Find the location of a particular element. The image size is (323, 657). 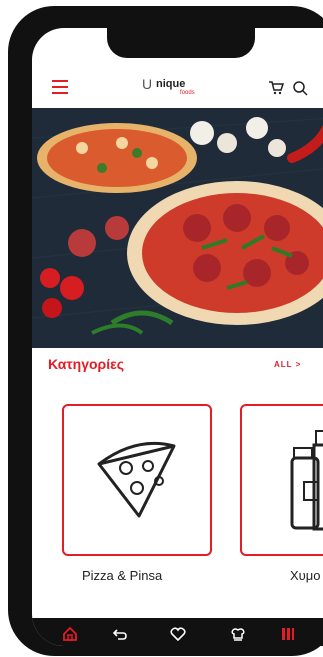

app-logo: U nique foods is located at coordinates (182, 88).